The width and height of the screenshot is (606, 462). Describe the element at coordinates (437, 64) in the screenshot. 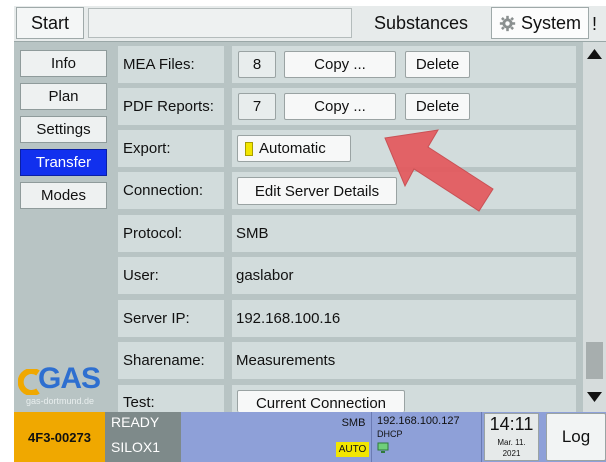

I see `mea-delete-button: Delete` at that location.